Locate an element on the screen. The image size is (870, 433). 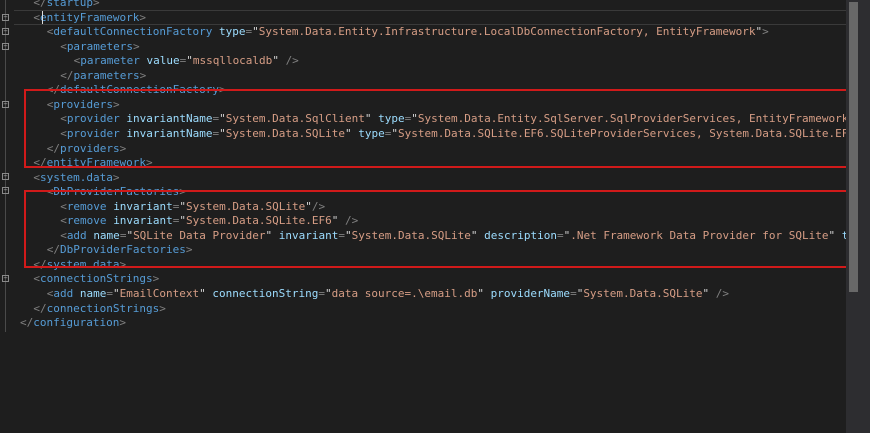
code-token: startup is located at coordinates (69, 4).